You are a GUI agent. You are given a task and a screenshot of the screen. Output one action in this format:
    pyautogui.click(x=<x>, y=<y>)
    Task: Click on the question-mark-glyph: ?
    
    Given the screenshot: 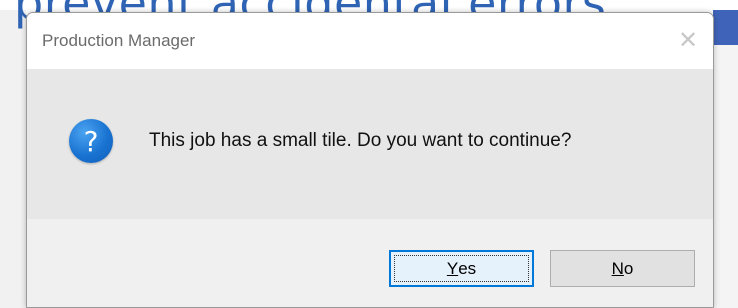 What is the action you would take?
    pyautogui.click(x=91, y=141)
    